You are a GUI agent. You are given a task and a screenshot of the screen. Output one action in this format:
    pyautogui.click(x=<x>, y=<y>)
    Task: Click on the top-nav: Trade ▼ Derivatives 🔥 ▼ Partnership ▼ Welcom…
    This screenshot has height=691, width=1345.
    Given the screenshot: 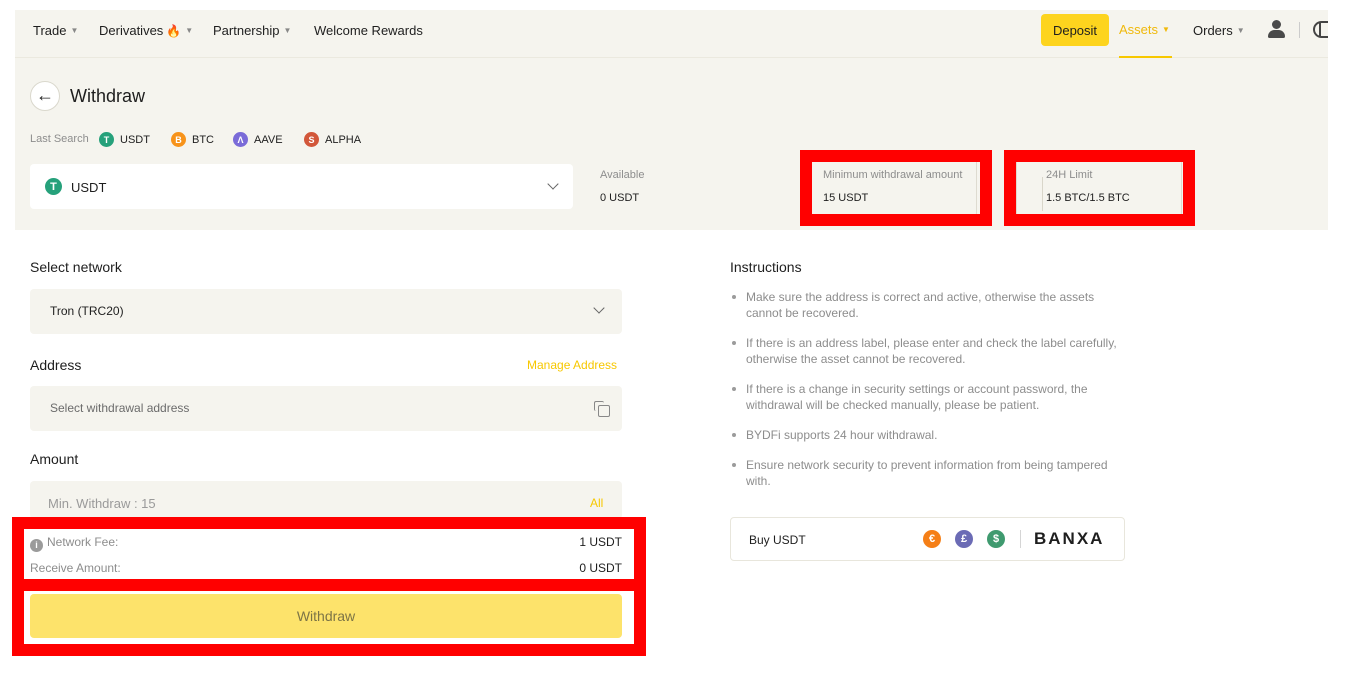 What is the action you would take?
    pyautogui.click(x=671, y=34)
    